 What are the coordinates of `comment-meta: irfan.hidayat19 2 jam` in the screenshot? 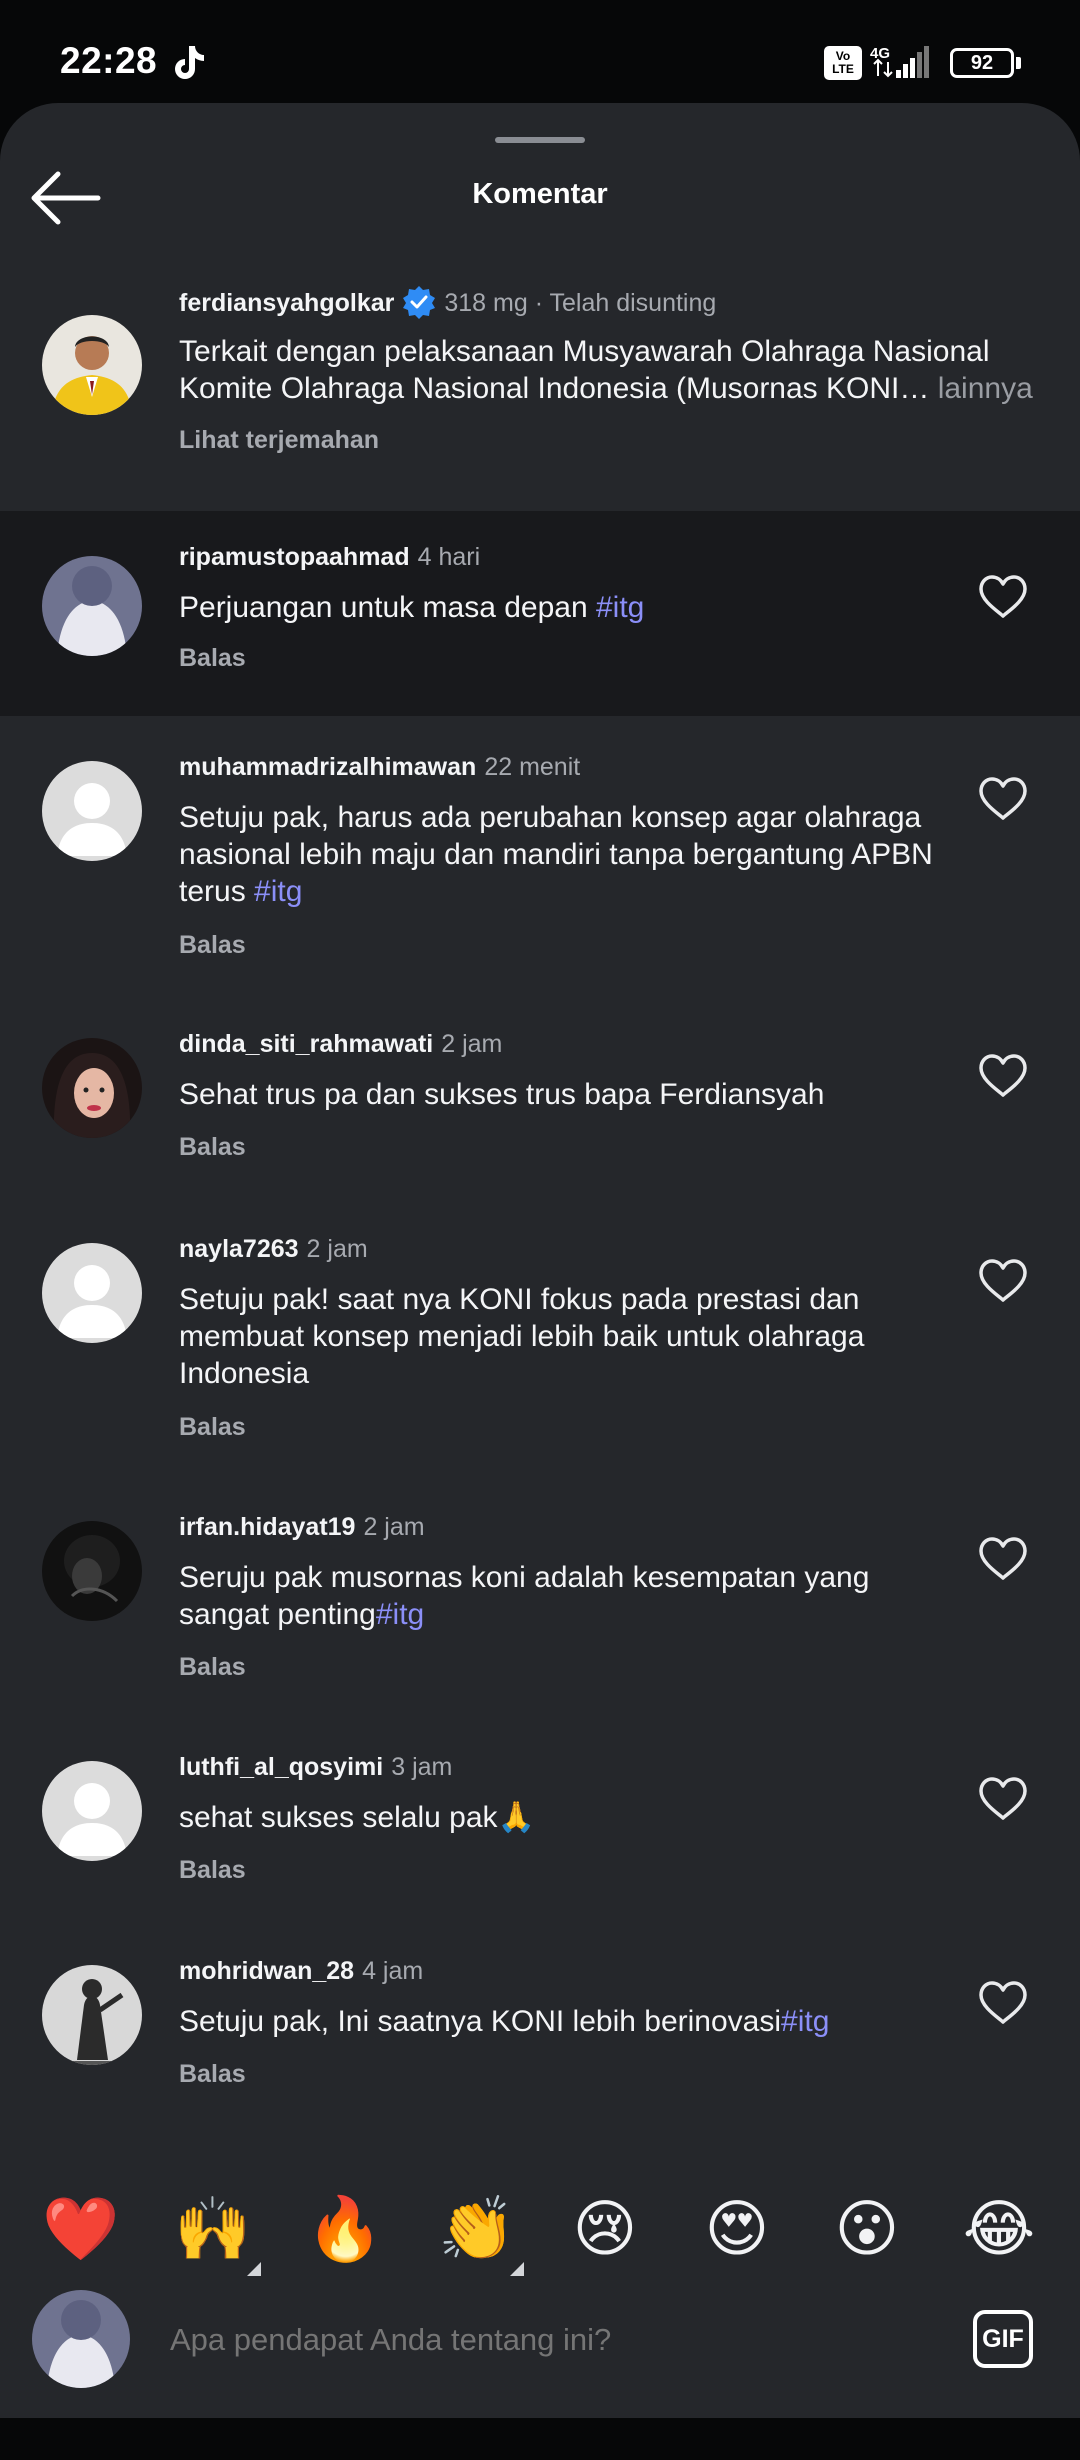 It's located at (302, 1527).